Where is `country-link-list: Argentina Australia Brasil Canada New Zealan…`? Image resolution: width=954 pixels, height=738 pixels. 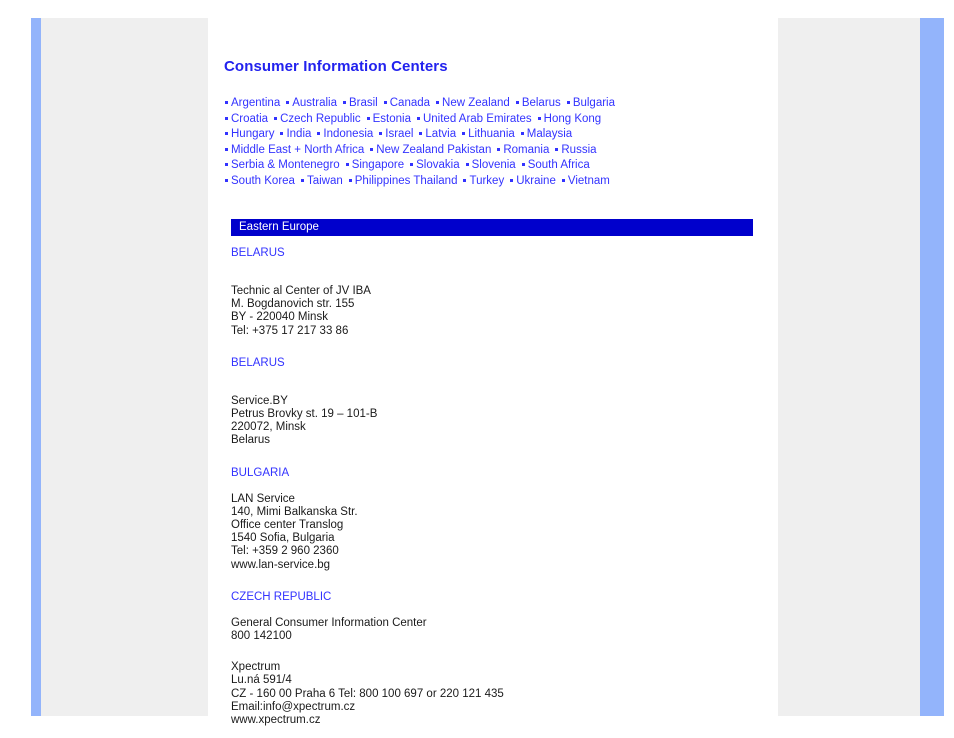 country-link-list: Argentina Australia Brasil Canada New Zealan… is located at coordinates (496, 142).